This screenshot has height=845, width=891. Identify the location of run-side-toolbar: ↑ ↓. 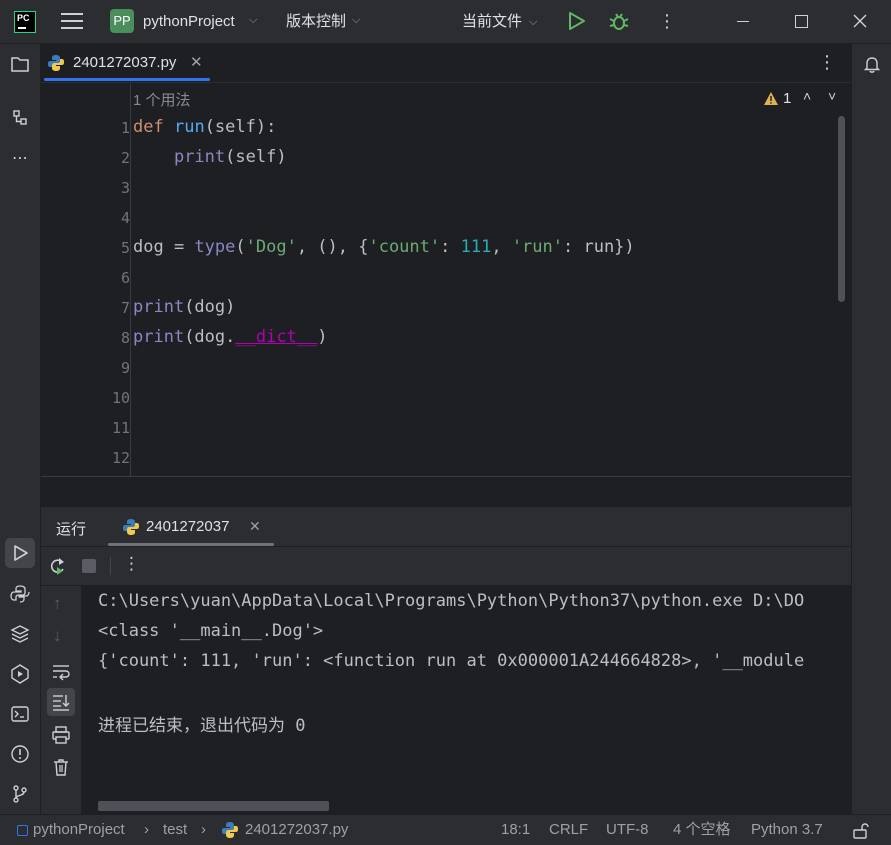
(61, 700).